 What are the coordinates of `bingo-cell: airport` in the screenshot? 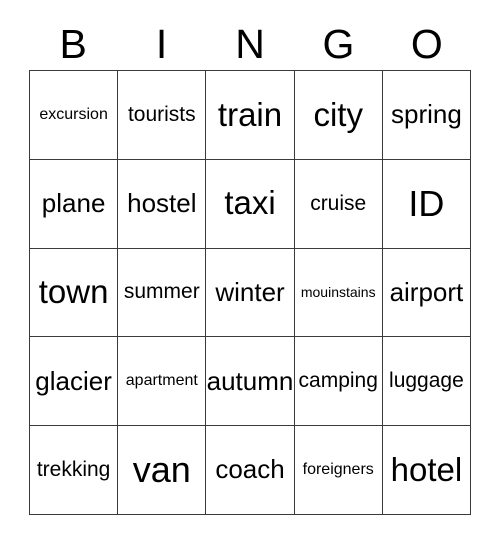 It's located at (427, 293).